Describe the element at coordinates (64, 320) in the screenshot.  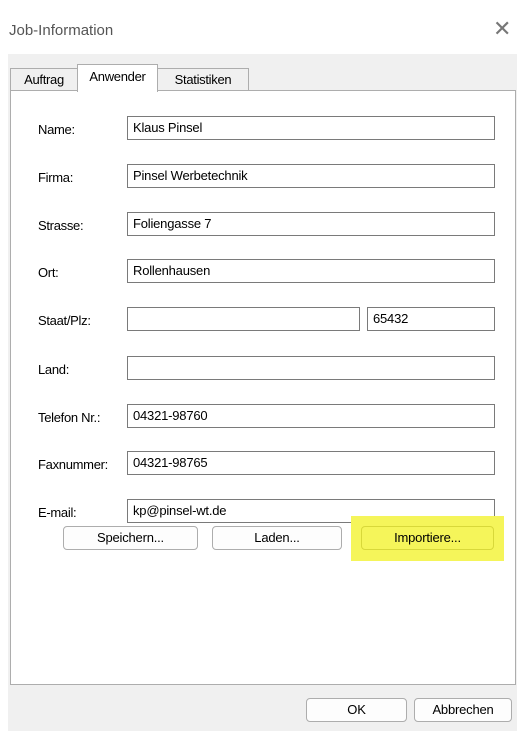
I see `staat-plz-label: Staat/Plz:` at that location.